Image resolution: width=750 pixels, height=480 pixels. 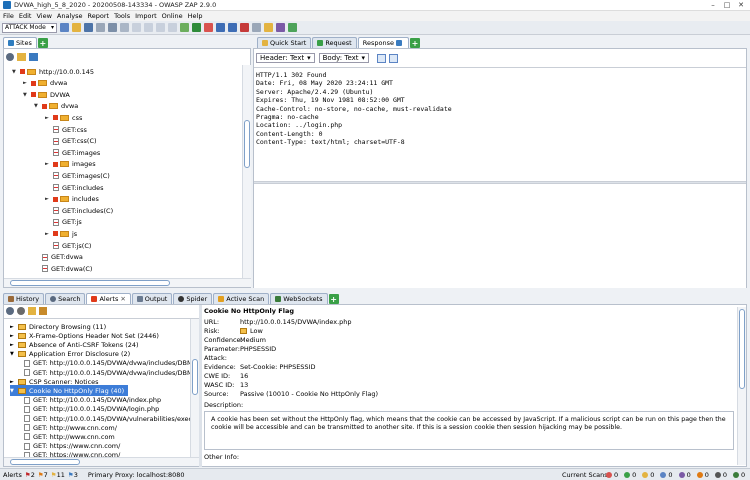 What do you see at coordinates (500, 236) in the screenshot?
I see `response-body-text` at bounding box center [500, 236].